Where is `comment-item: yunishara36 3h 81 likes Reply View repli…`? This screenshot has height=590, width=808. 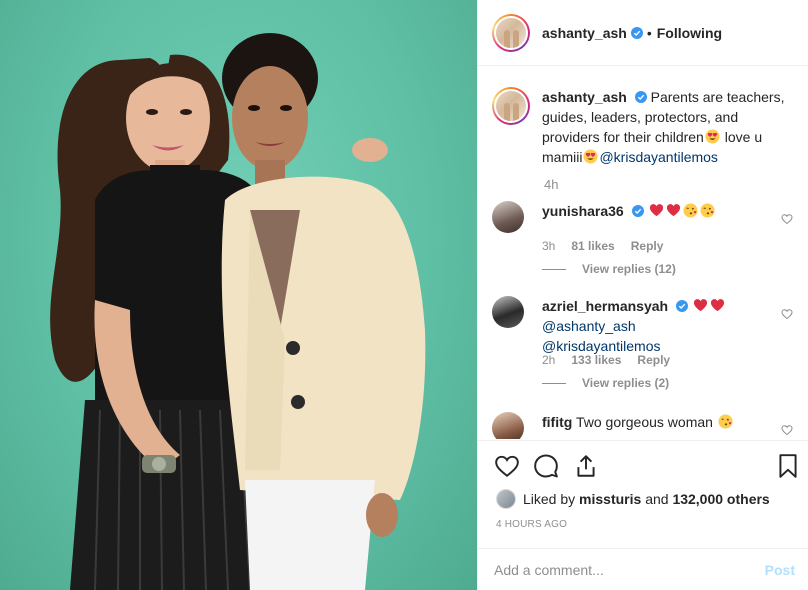
comment-item: yunishara36 3h 81 likes Reply View repli… is located at coordinates (644, 238).